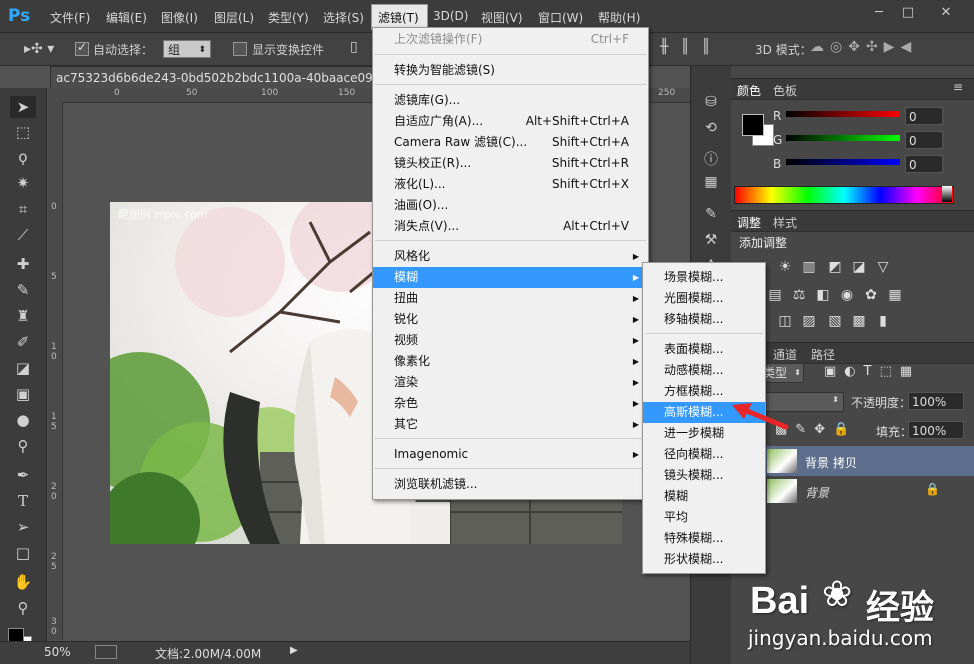  What do you see at coordinates (23, 475) in the screenshot?
I see `pen-tool-icon: ✒` at bounding box center [23, 475].